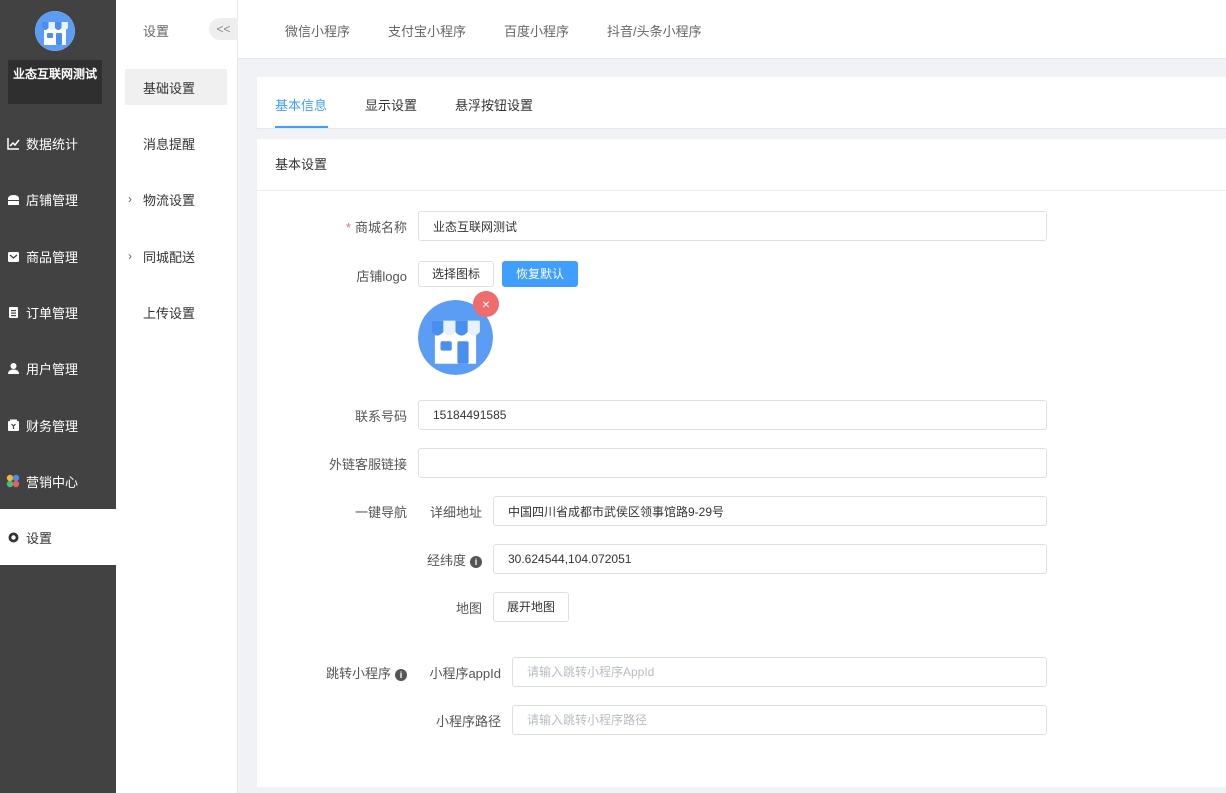 This screenshot has height=793, width=1226. I want to click on phone-label: 联系号码, so click(380, 416).